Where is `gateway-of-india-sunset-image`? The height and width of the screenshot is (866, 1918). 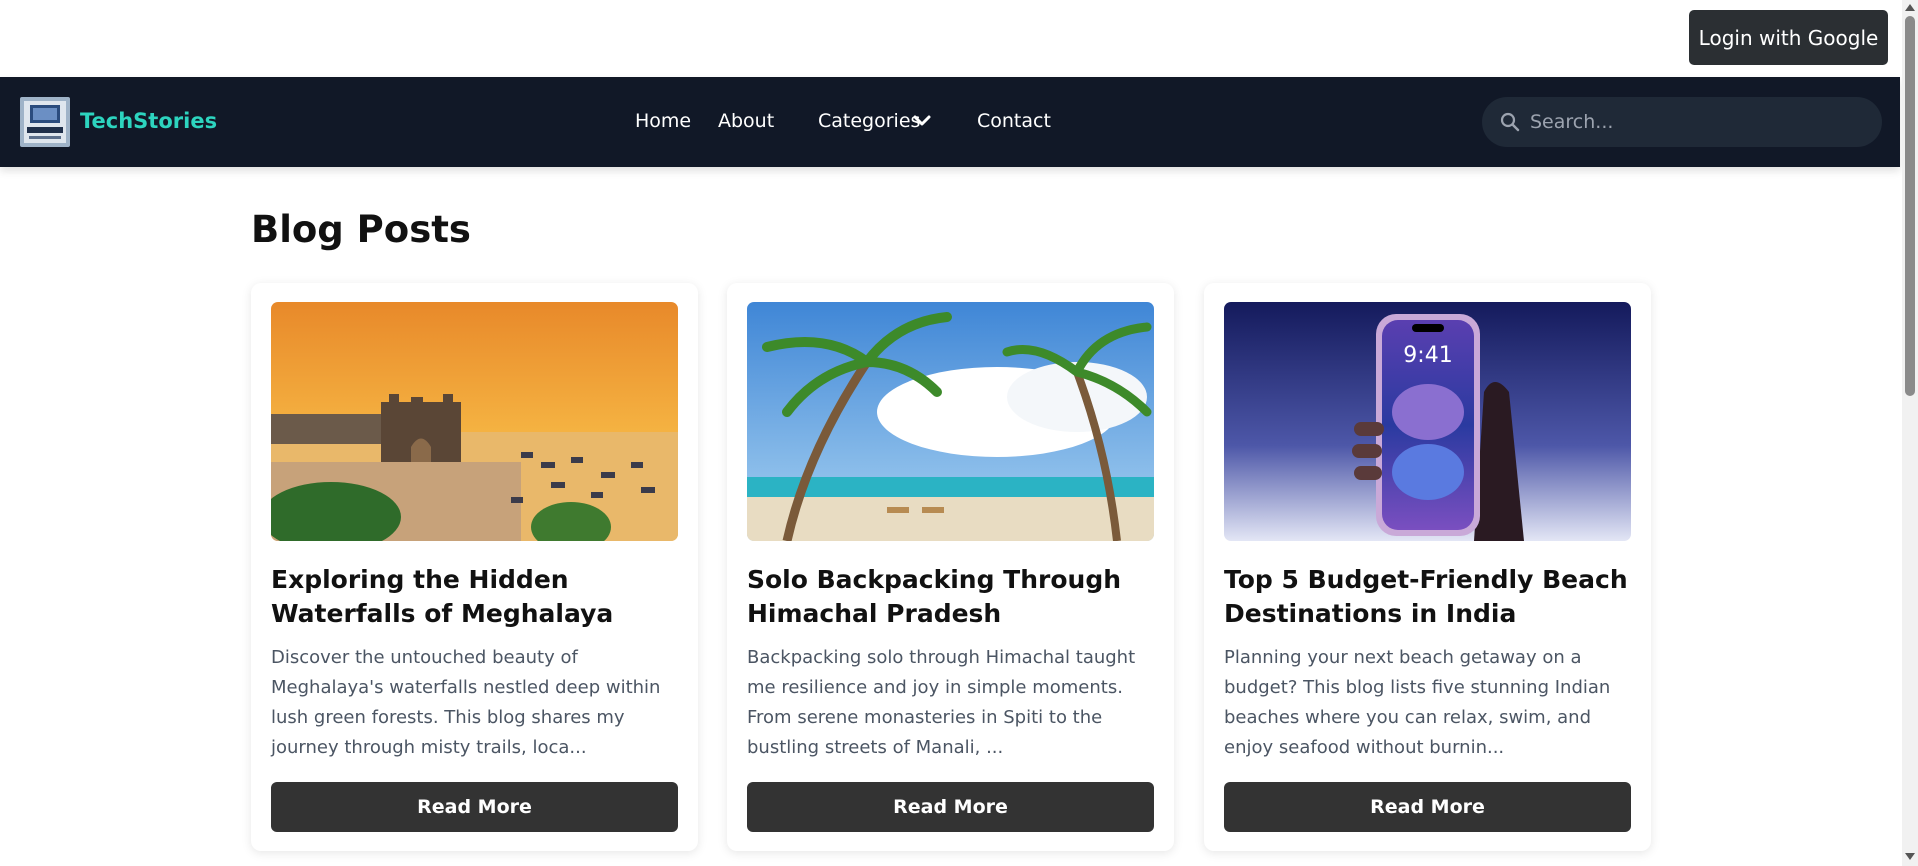 gateway-of-india-sunset-image is located at coordinates (474, 421).